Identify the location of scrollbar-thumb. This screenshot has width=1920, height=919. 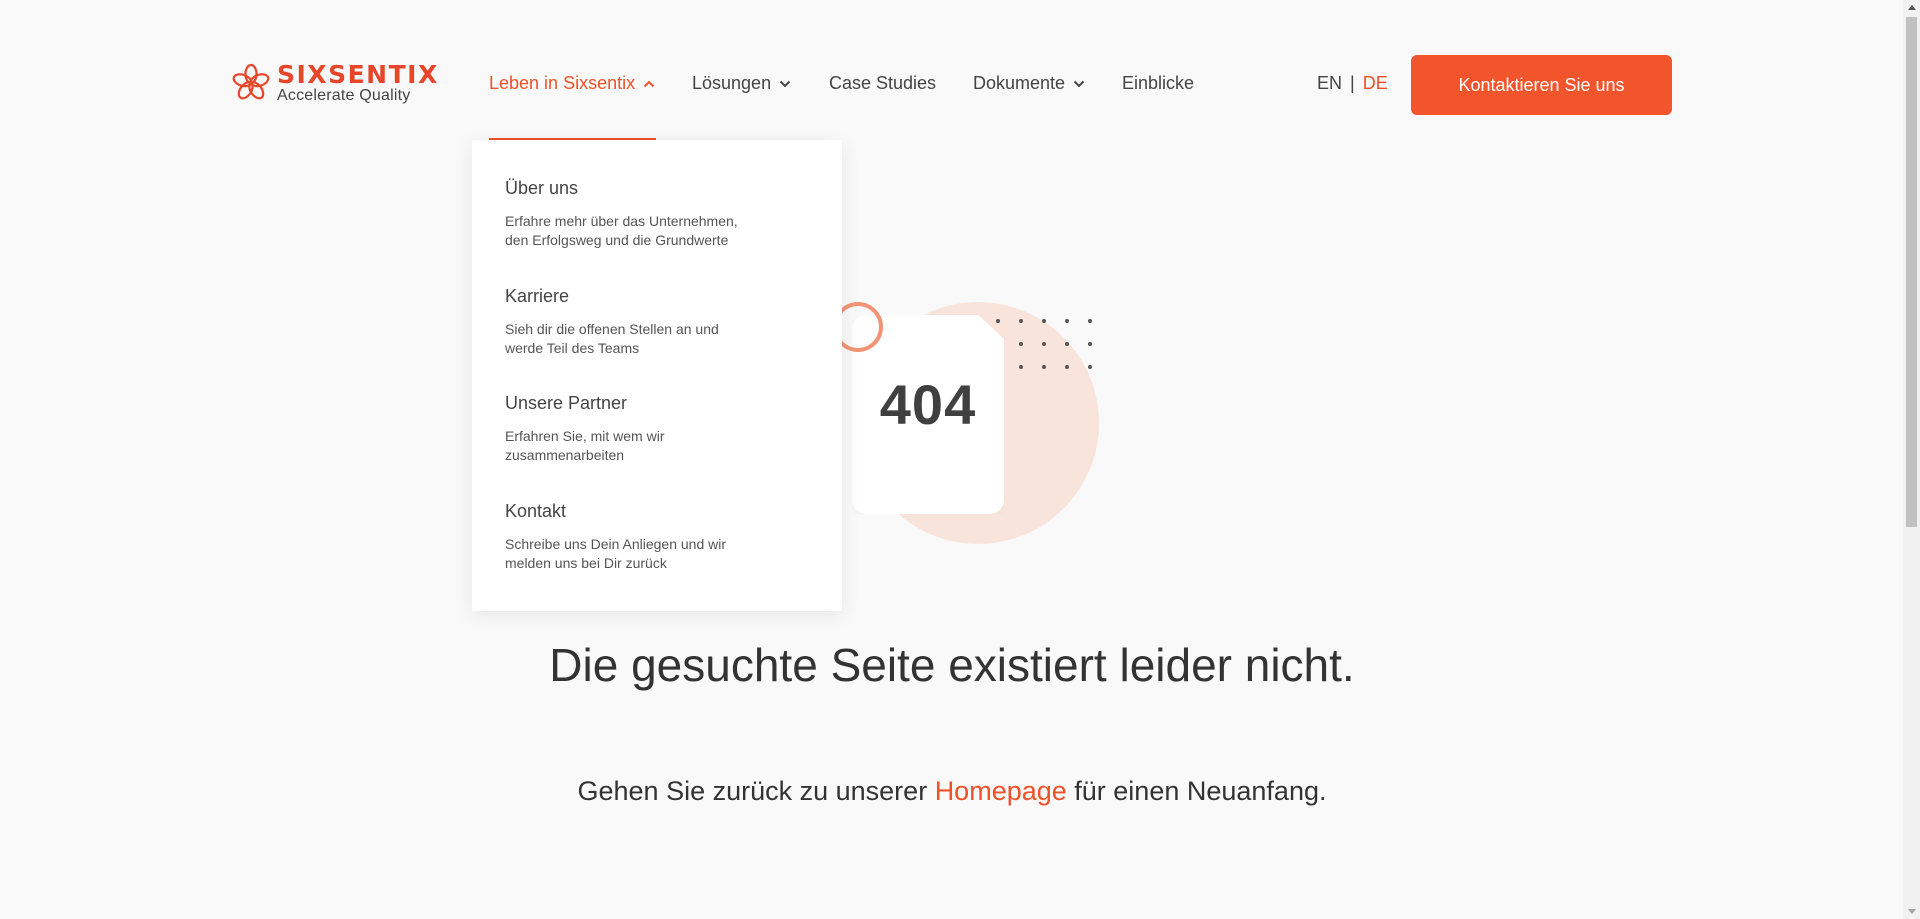
(1911, 272).